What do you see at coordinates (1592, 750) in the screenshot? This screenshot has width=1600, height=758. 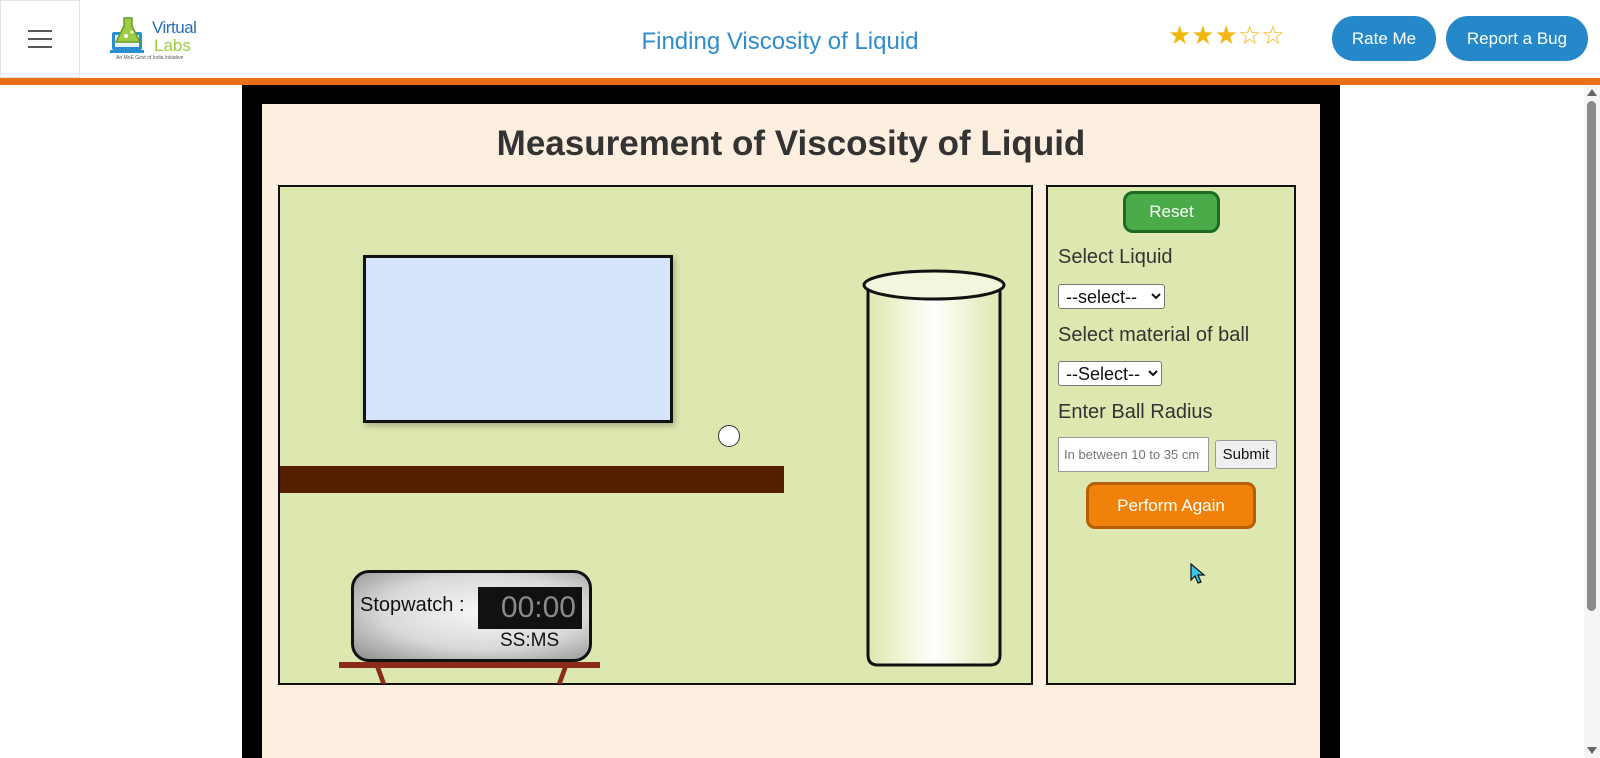 I see `scroll-down-arrow-icon` at bounding box center [1592, 750].